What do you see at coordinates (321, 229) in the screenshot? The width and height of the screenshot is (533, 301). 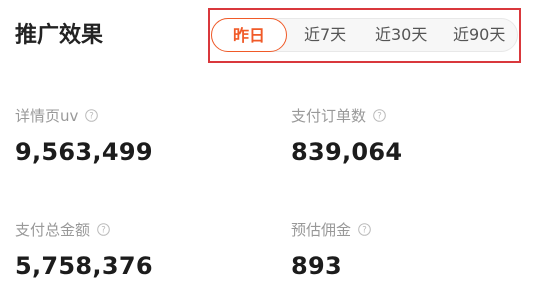 I see `metric-label: 预估佣金` at bounding box center [321, 229].